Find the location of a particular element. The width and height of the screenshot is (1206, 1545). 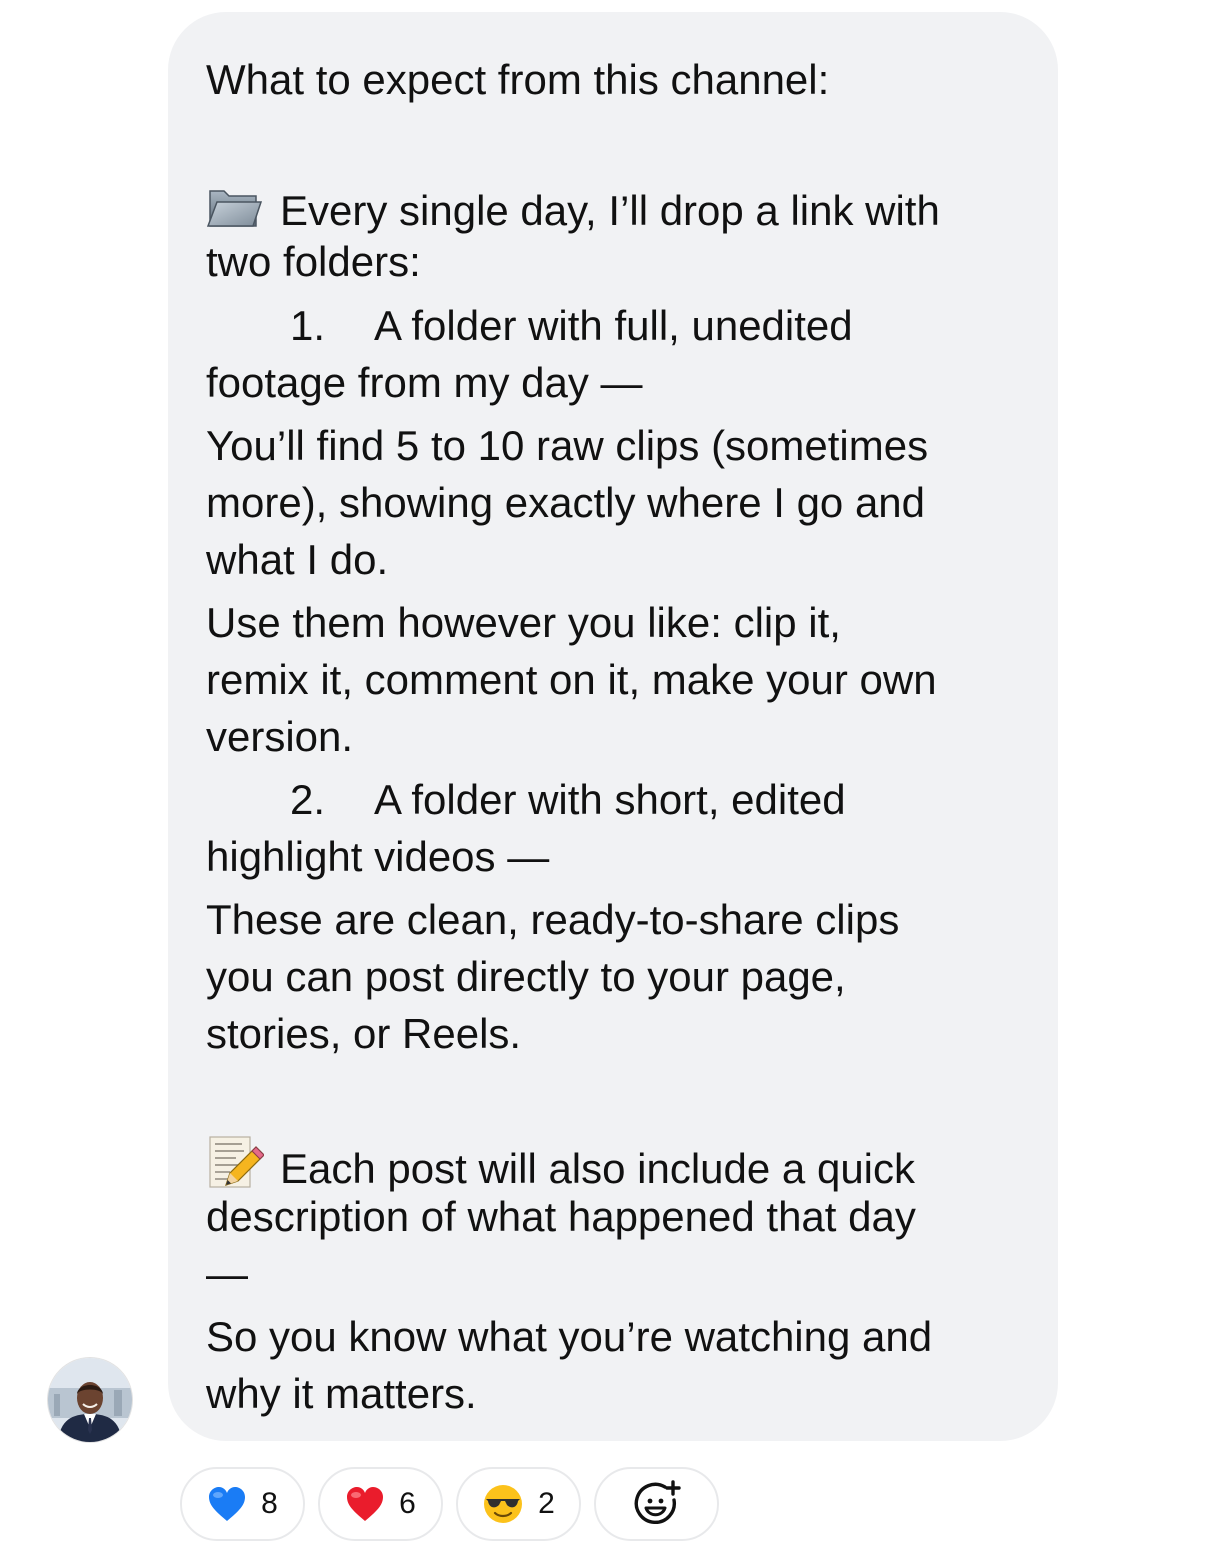

reaction-chip-blue-heart: 8 is located at coordinates (242, 1504).